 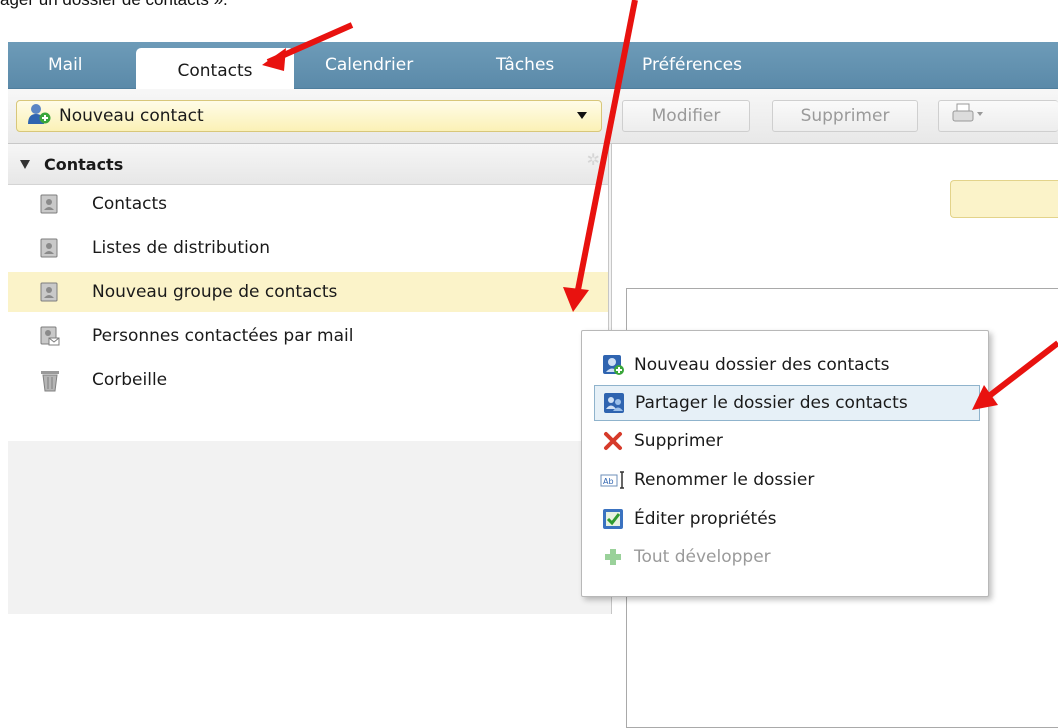 I want to click on collapse-triangle-icon, so click(x=25, y=164).